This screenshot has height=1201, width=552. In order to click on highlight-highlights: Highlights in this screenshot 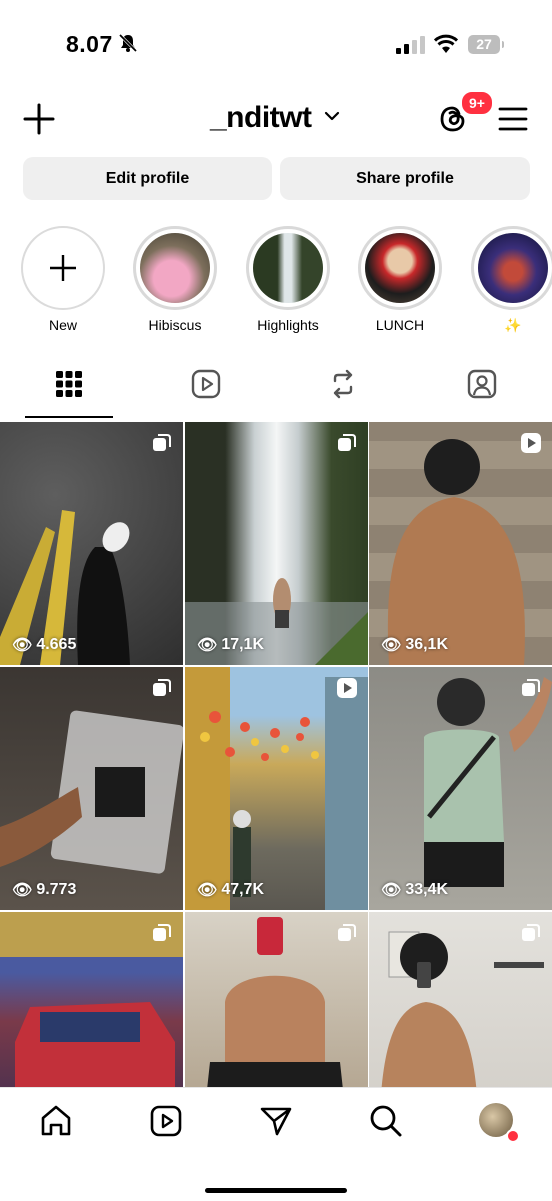, I will do `click(288, 279)`.